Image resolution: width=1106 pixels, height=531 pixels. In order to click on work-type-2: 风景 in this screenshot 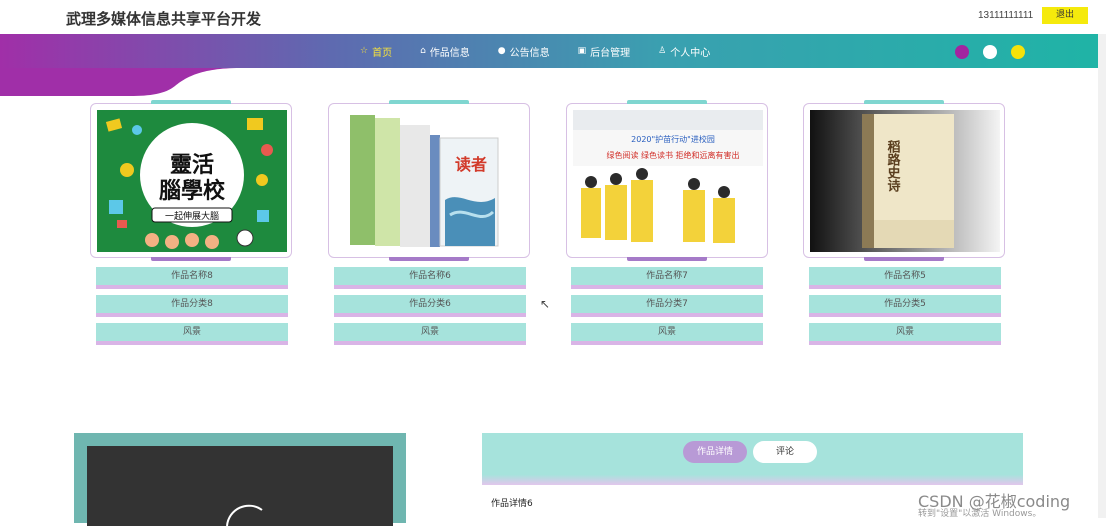, I will do `click(430, 334)`.